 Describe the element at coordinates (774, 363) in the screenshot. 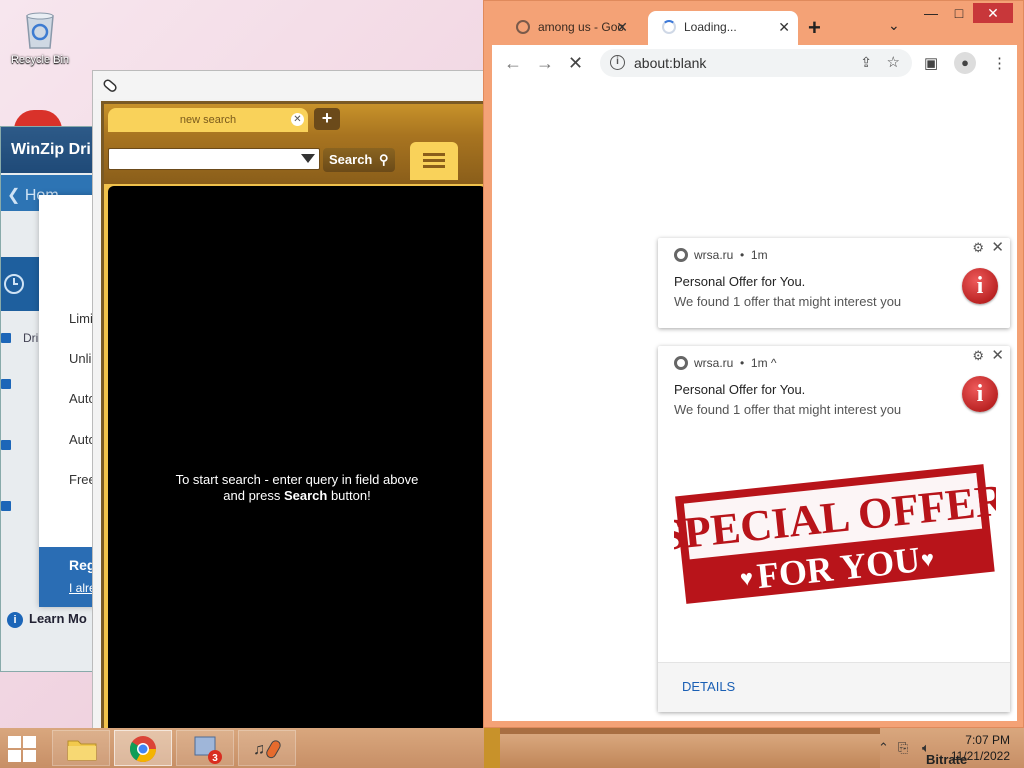

I see `chevron-up-icon: ^` at that location.